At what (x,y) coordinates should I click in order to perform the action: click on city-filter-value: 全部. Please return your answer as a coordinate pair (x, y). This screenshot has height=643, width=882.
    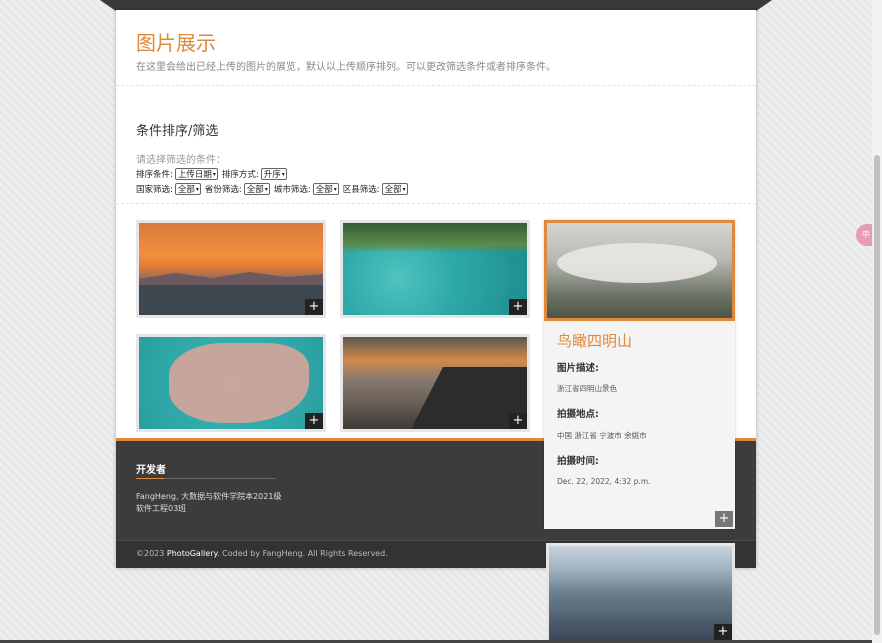
    Looking at the image, I should click on (324, 190).